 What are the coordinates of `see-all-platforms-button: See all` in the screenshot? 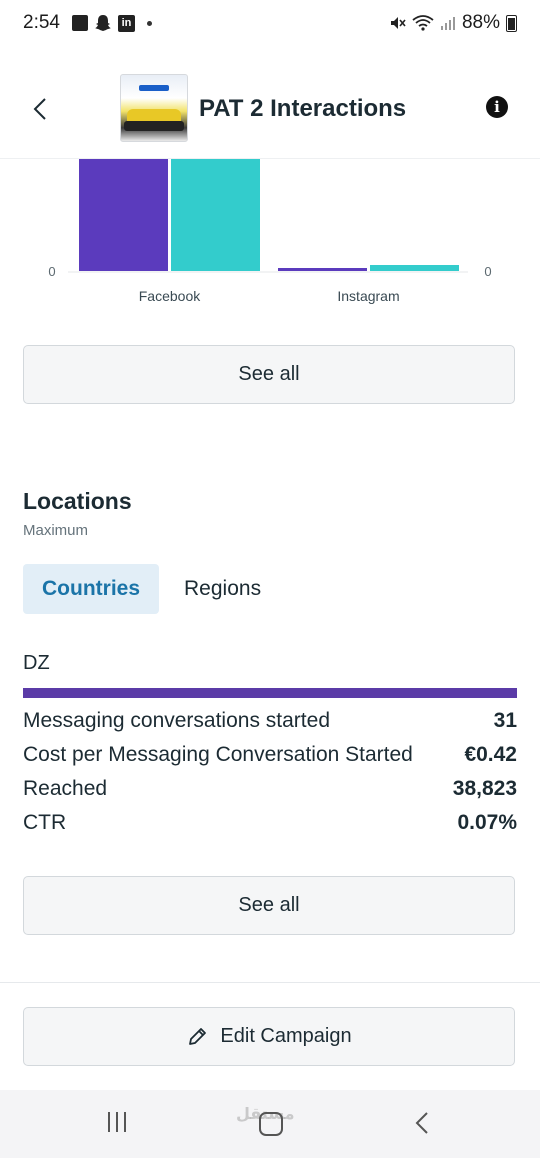 It's located at (269, 374).